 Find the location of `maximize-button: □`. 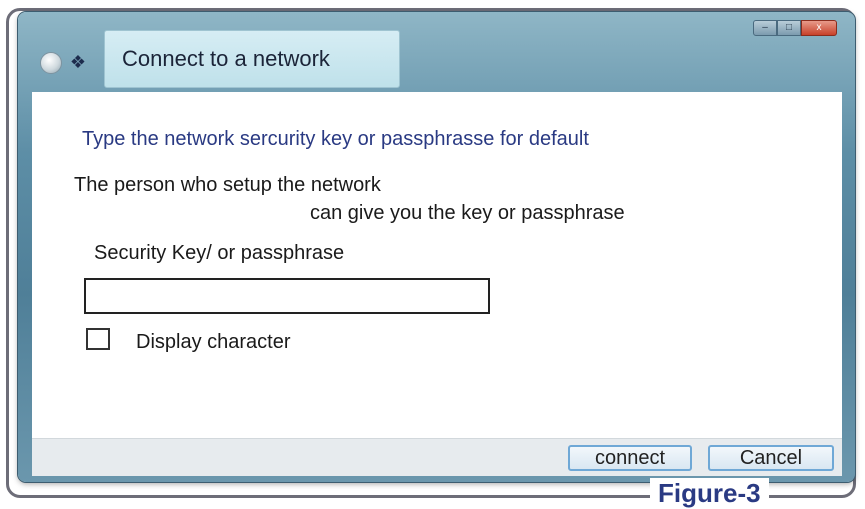

maximize-button: □ is located at coordinates (789, 28).